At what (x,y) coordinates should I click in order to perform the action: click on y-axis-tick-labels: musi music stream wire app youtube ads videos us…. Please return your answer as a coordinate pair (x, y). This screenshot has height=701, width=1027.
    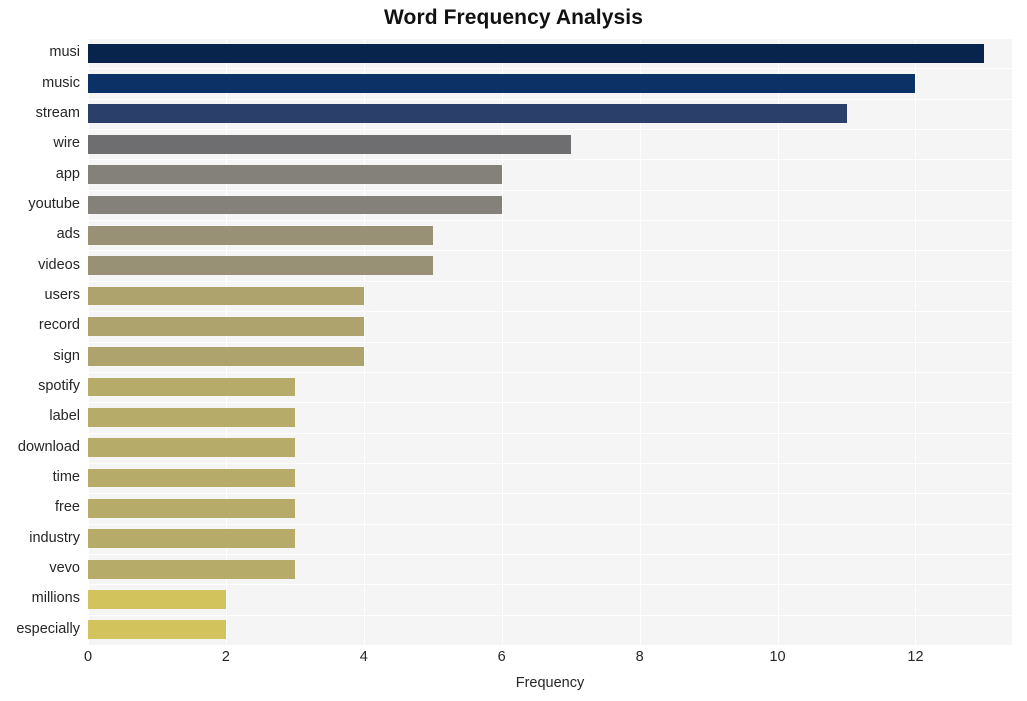
    Looking at the image, I should click on (40, 341).